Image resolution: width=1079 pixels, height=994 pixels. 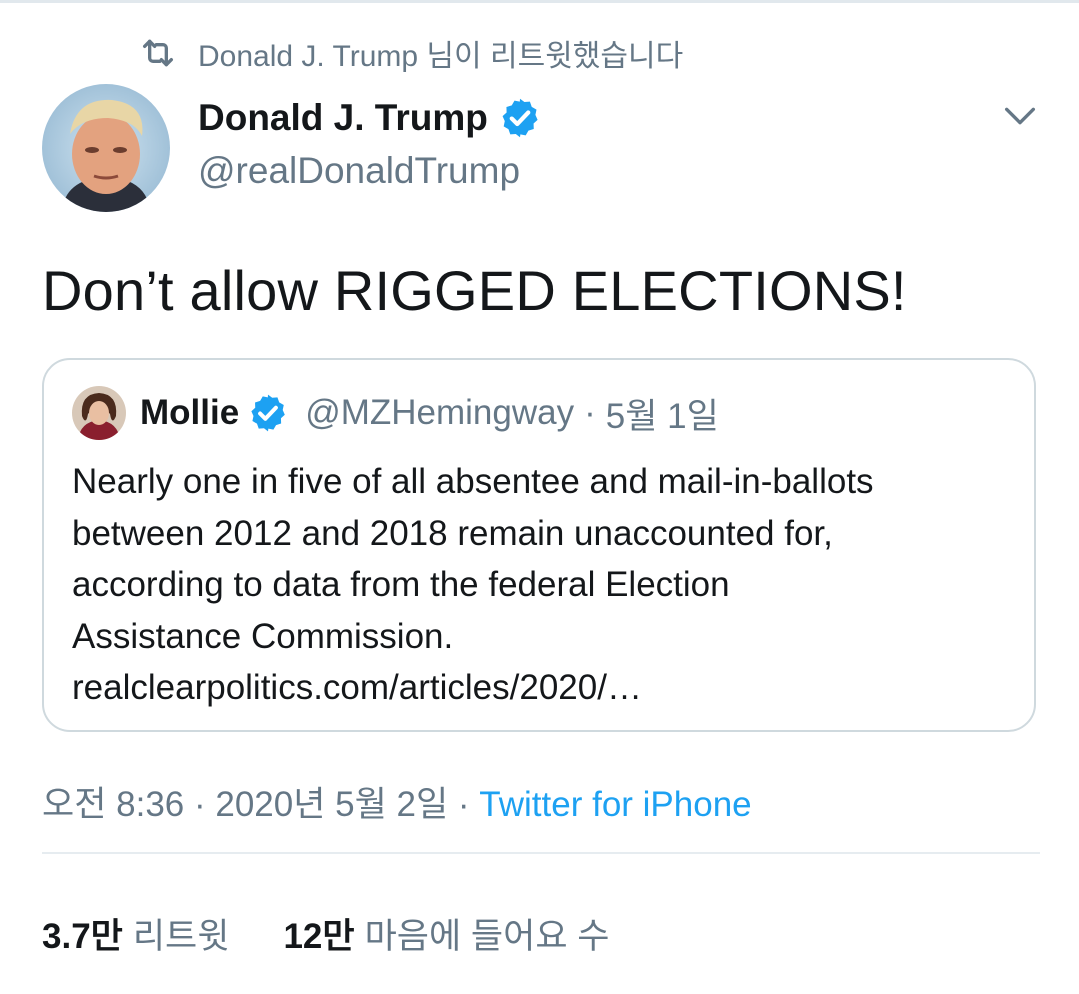 What do you see at coordinates (541, 853) in the screenshot?
I see `stats-divider` at bounding box center [541, 853].